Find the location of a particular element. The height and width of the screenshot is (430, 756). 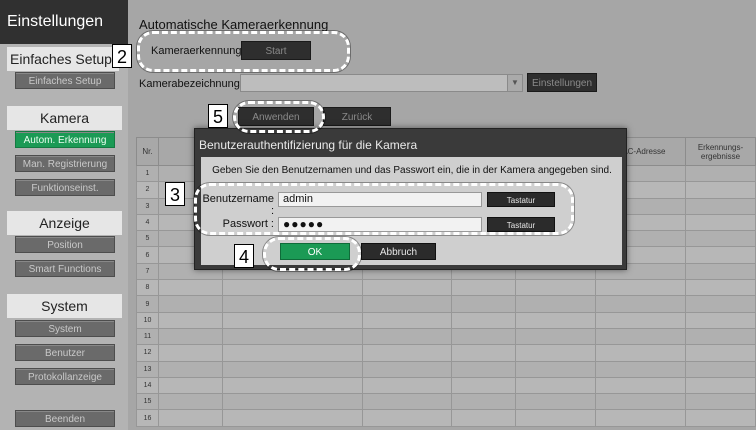

sidebar-item-position: Position is located at coordinates (65, 244).